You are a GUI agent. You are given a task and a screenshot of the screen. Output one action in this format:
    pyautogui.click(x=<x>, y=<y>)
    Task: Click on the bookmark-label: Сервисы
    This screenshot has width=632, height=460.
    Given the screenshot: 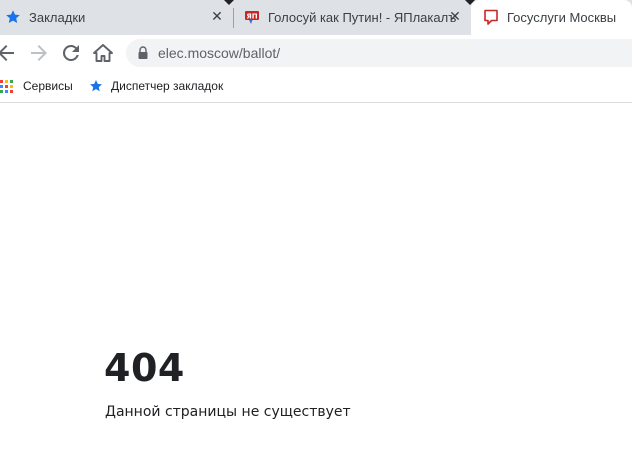 What is the action you would take?
    pyautogui.click(x=48, y=86)
    